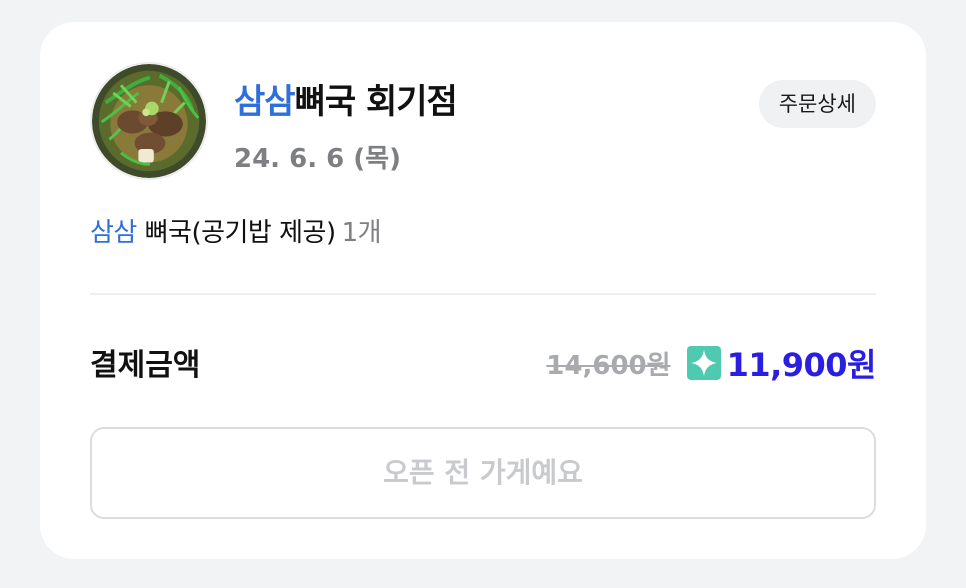 The image size is (966, 588). What do you see at coordinates (113, 233) in the screenshot?
I see `menu-name-highlight: 삼삼` at bounding box center [113, 233].